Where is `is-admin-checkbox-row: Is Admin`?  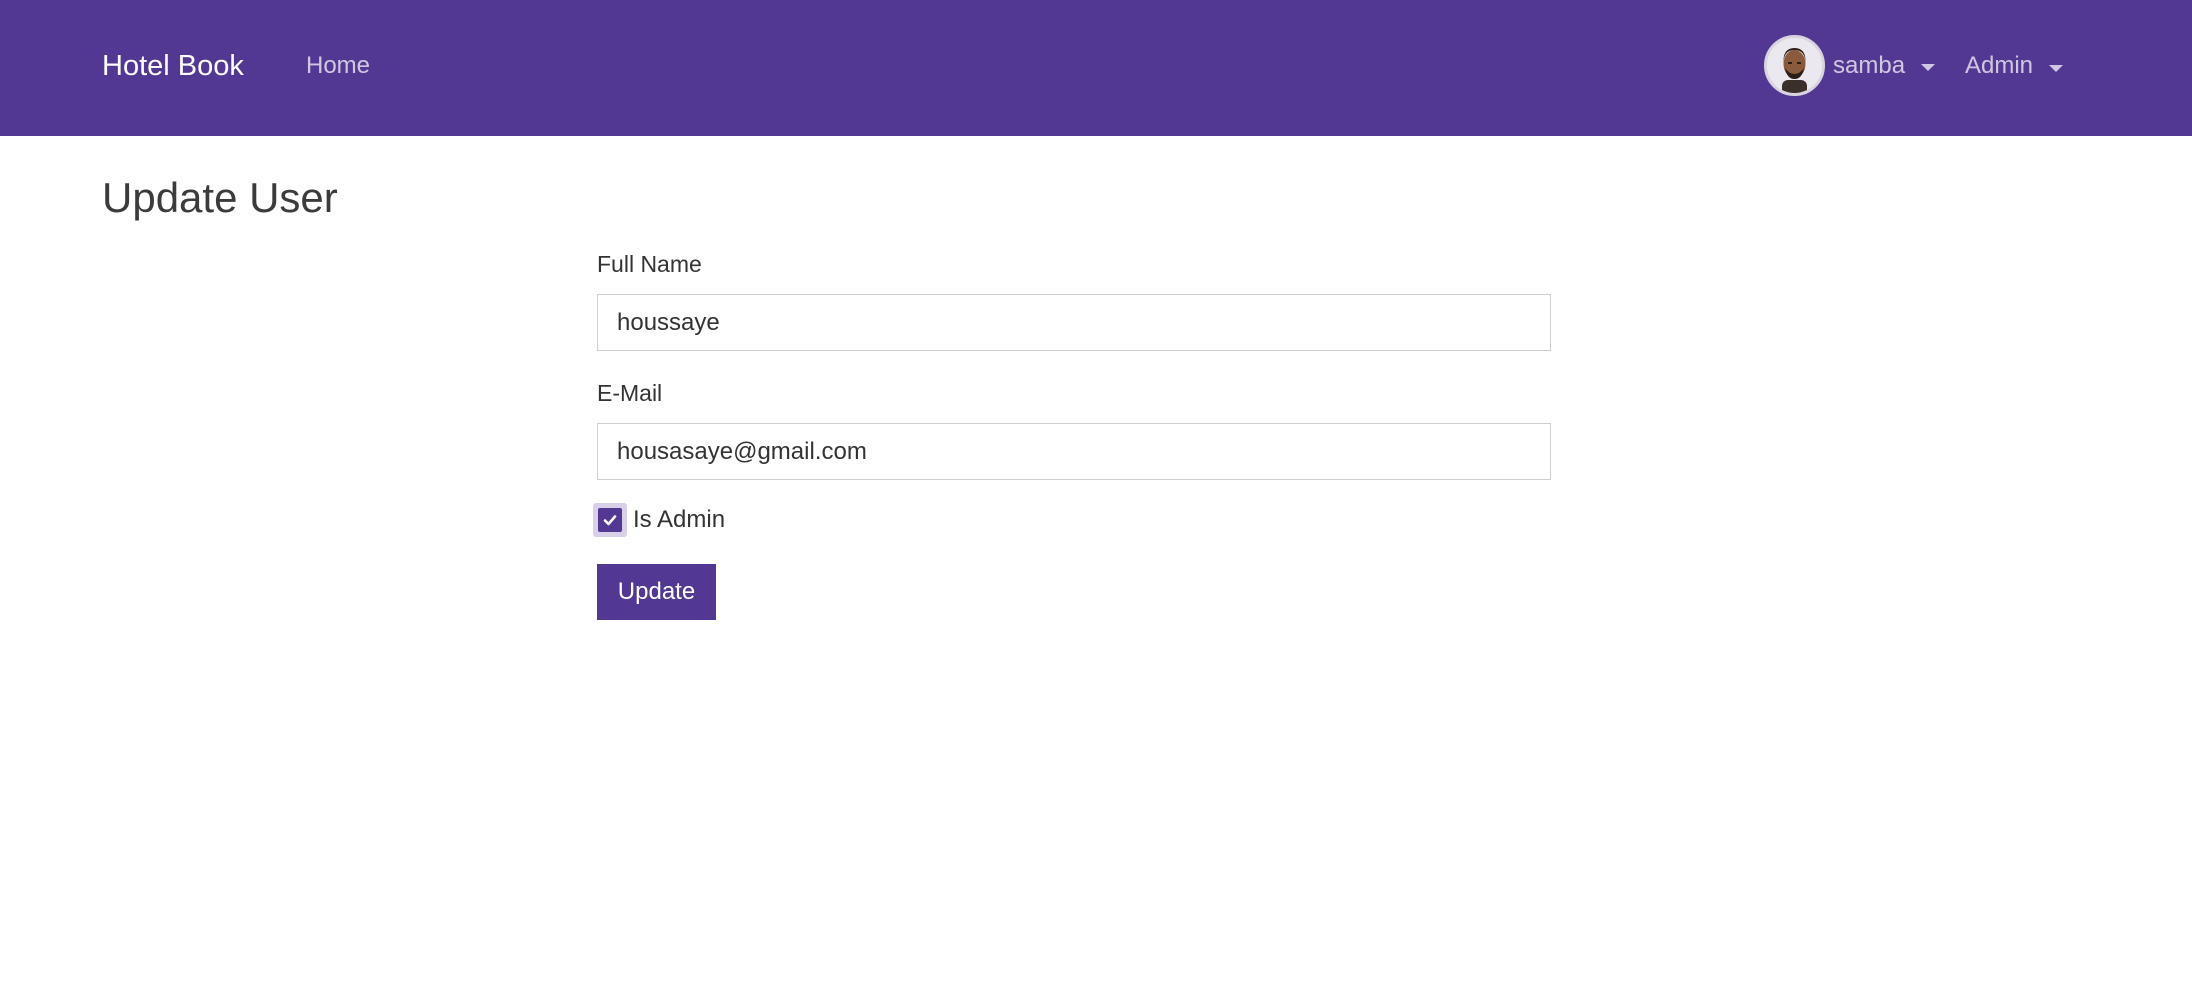 is-admin-checkbox-row: Is Admin is located at coordinates (659, 520).